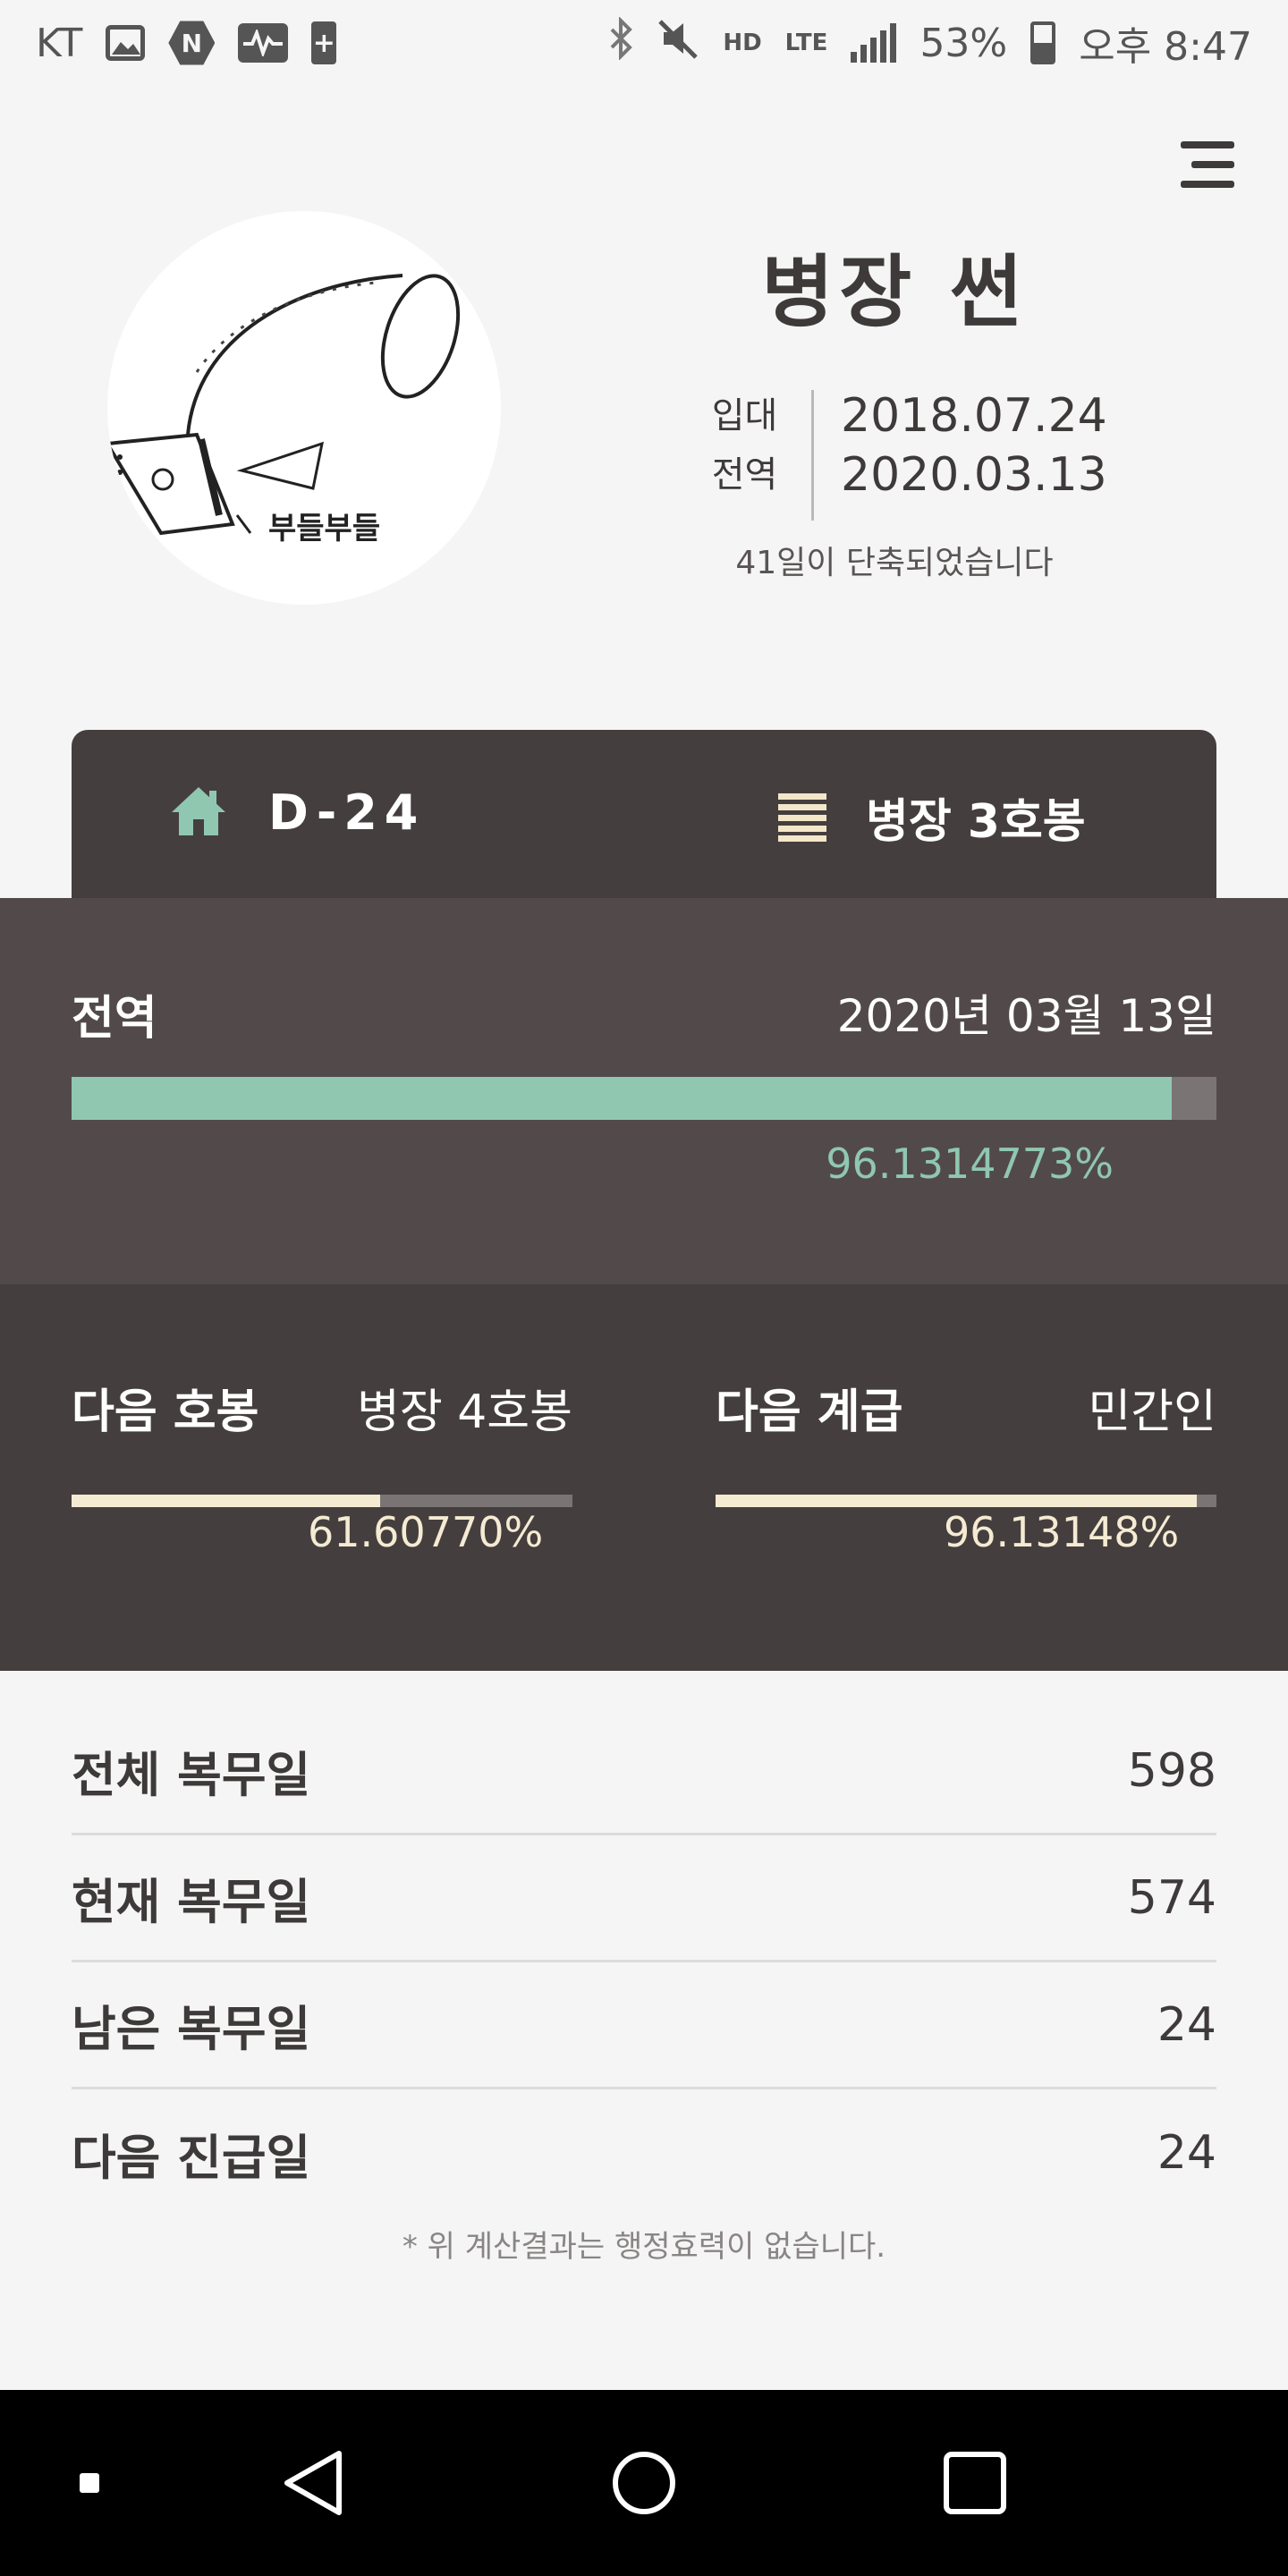  I want to click on next-rank-progress-text: 96.13148%, so click(1062, 1532).